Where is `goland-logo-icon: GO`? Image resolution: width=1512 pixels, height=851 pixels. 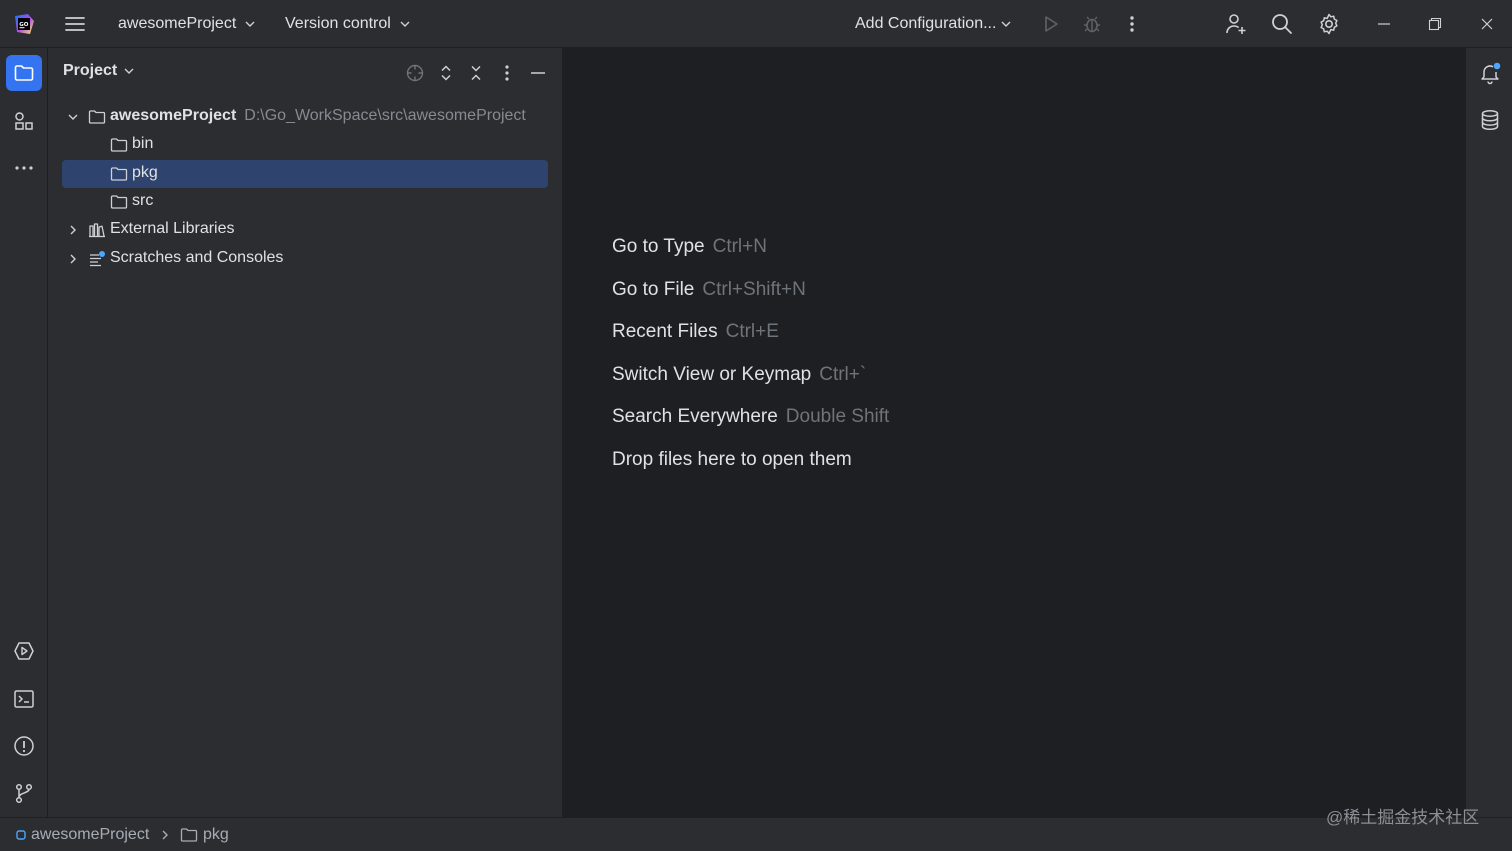 goland-logo-icon: GO is located at coordinates (24, 24).